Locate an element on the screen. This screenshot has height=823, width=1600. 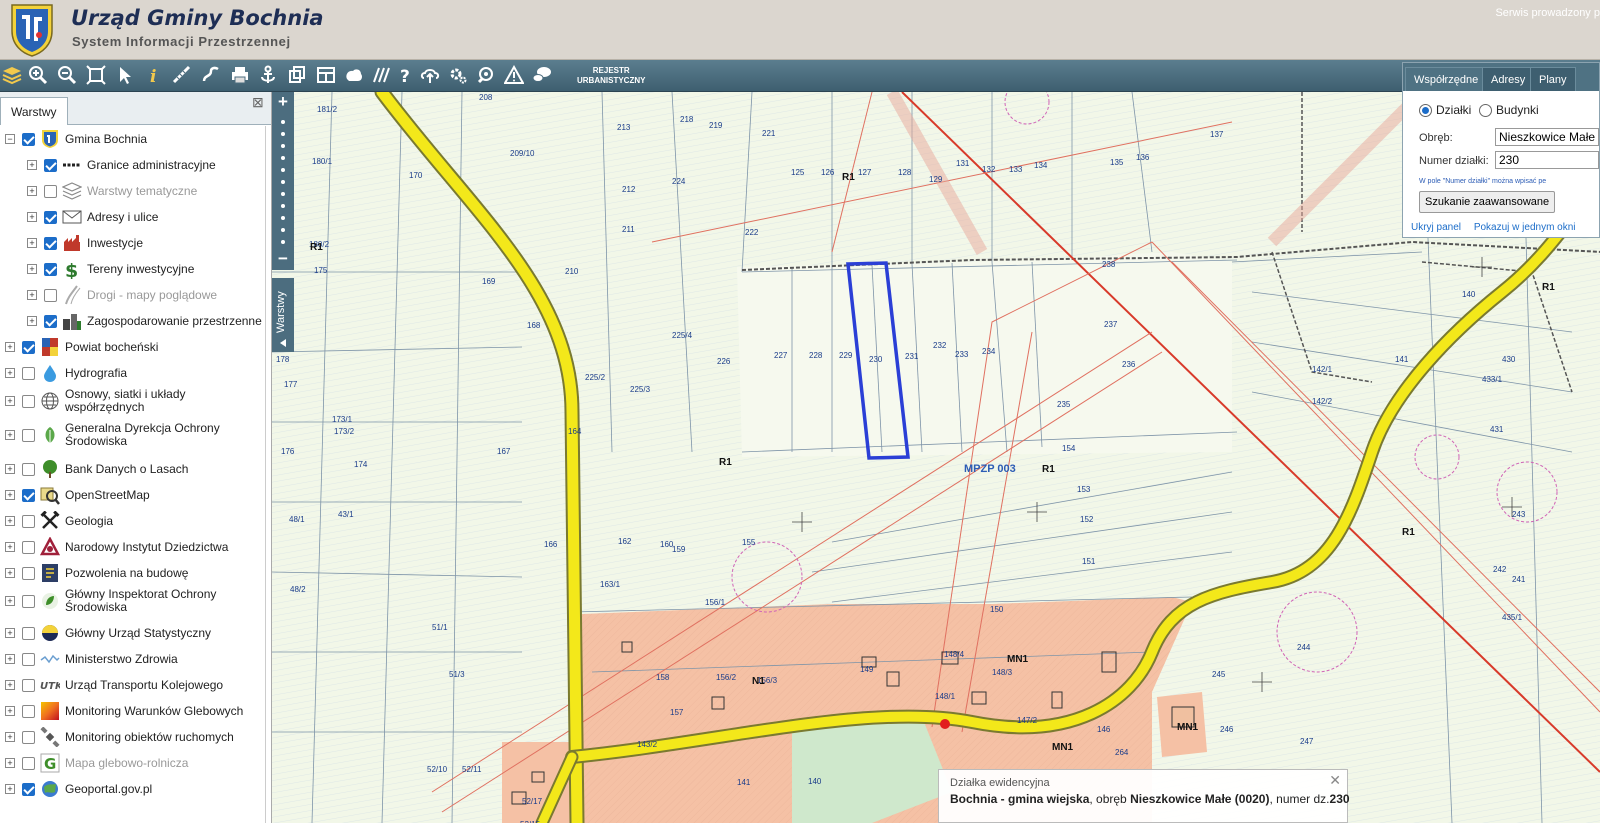
advanced-search-button: Szukanie zaawansowane is located at coordinates (1487, 202).